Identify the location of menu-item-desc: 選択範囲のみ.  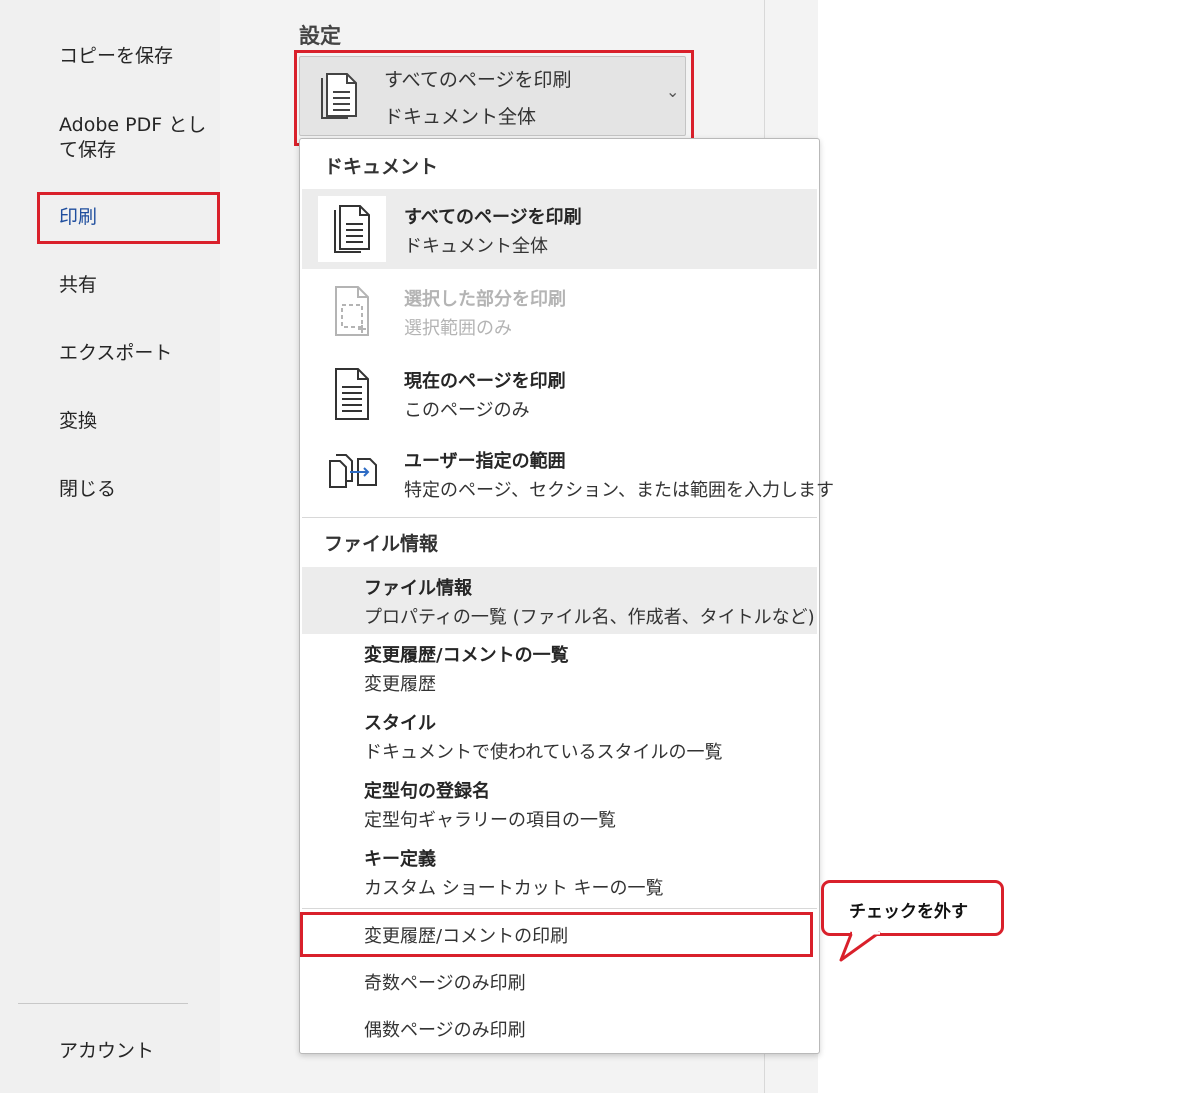
(458, 328).